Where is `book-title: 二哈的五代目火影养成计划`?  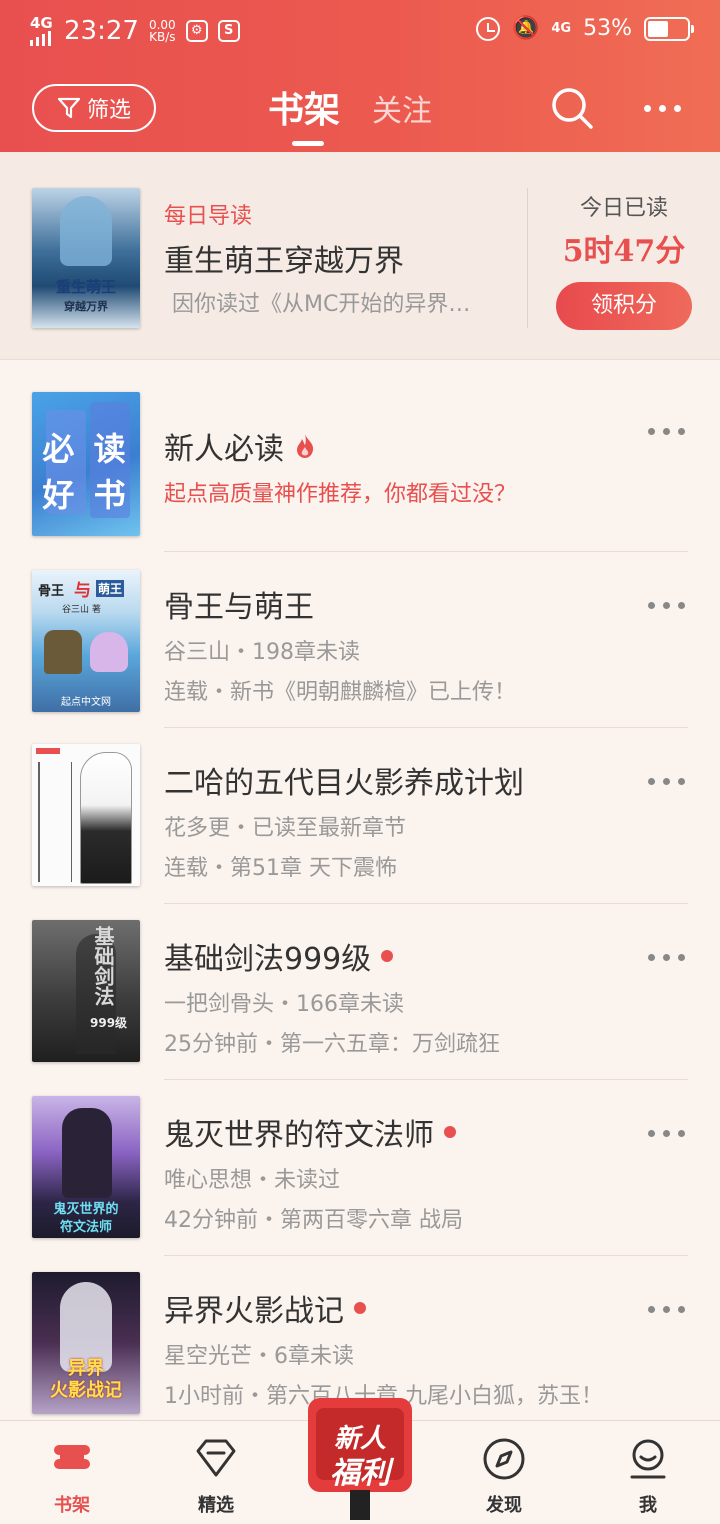 book-title: 二哈的五代目火影养成计划 is located at coordinates (344, 783).